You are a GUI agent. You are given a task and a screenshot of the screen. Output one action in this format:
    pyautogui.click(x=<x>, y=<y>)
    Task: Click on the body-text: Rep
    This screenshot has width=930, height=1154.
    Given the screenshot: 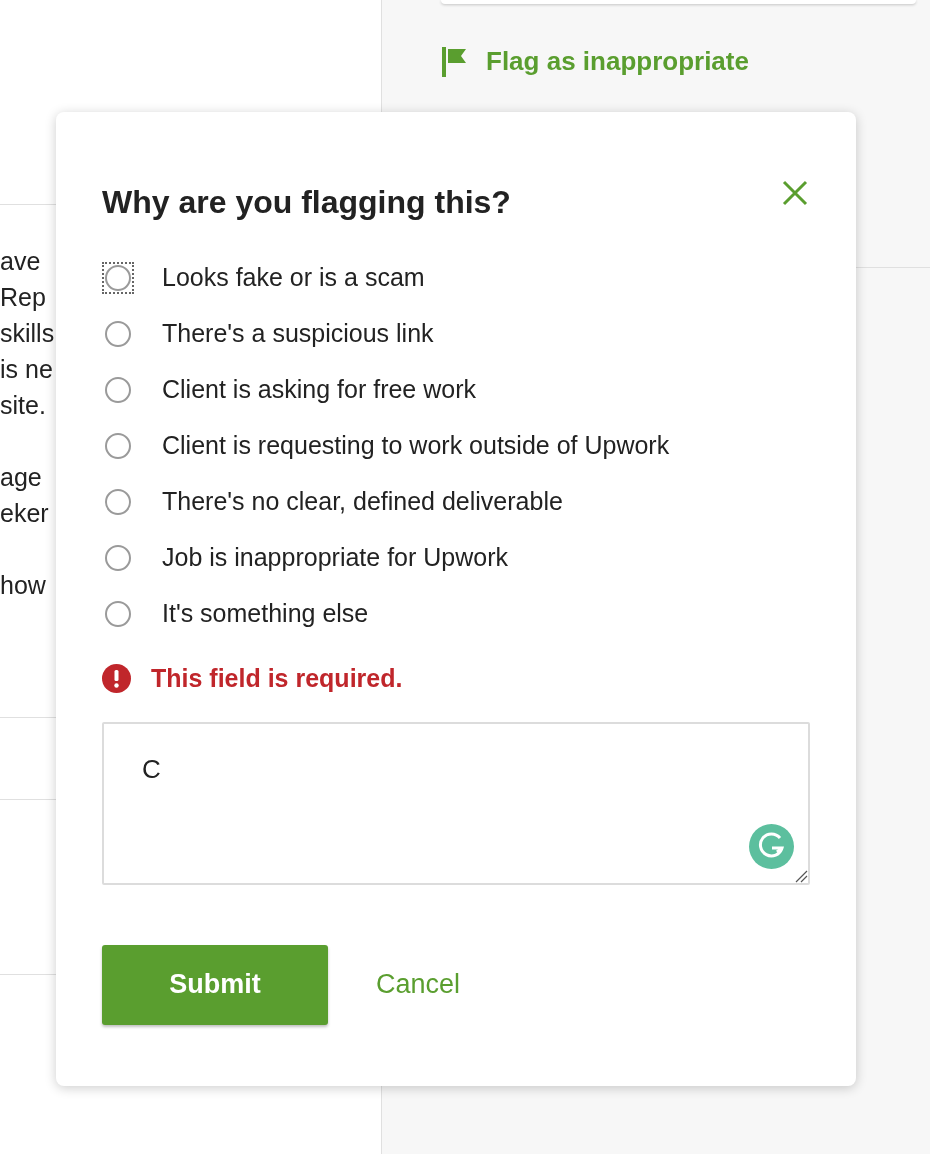 What is the action you would take?
    pyautogui.click(x=23, y=297)
    